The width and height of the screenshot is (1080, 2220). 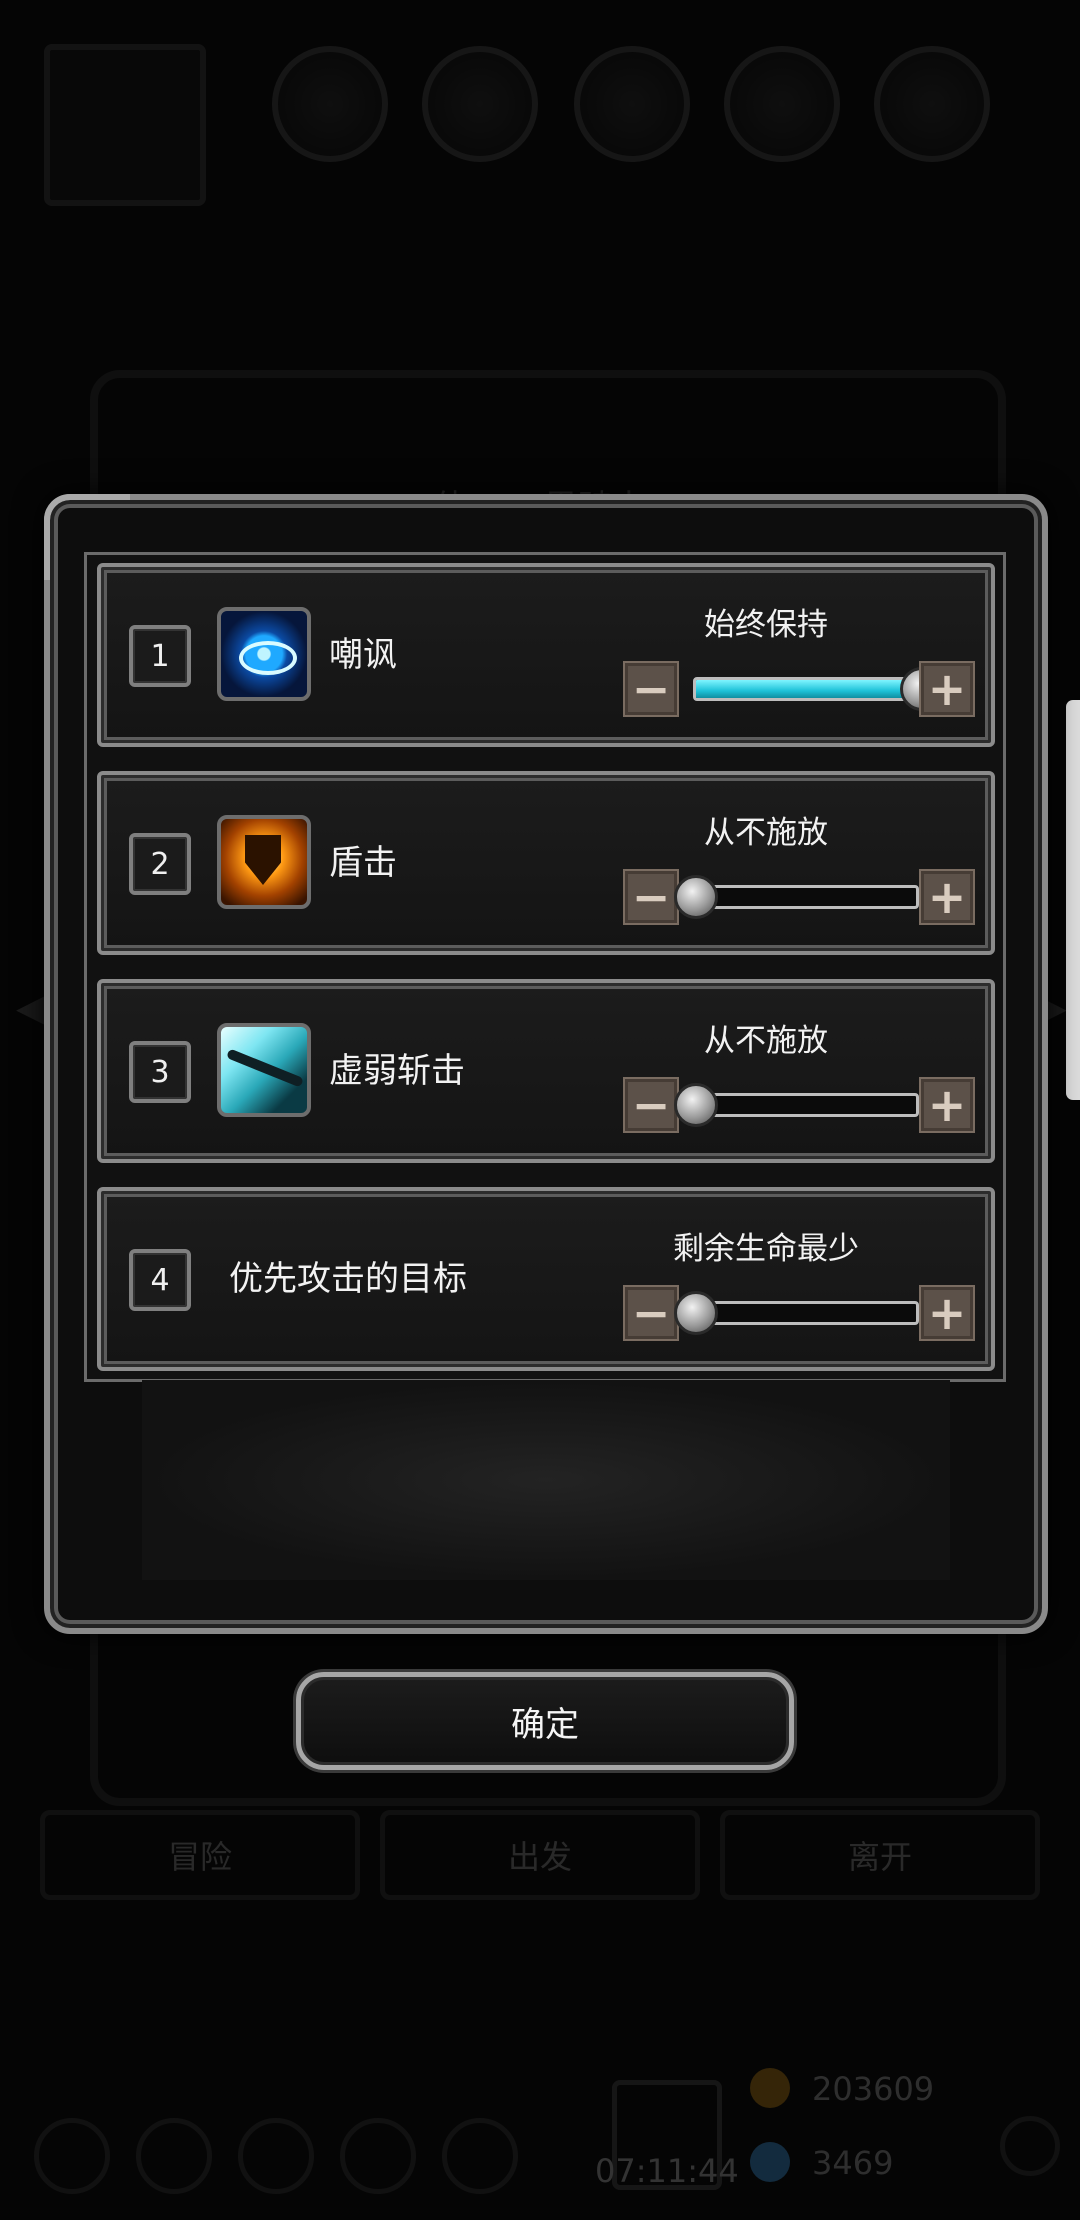 I want to click on dialog-empty-area, so click(x=546, y=1480).